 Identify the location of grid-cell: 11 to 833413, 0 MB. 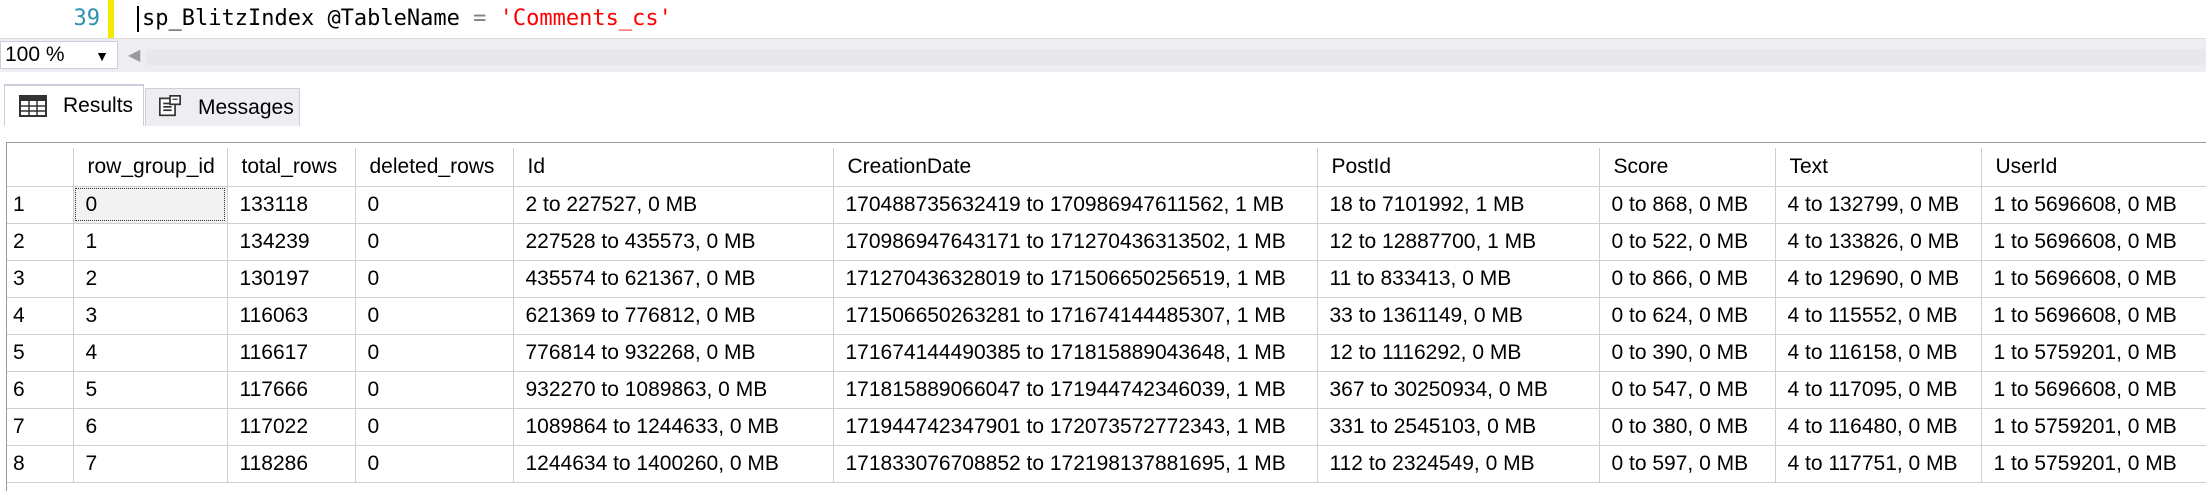
(1458, 279).